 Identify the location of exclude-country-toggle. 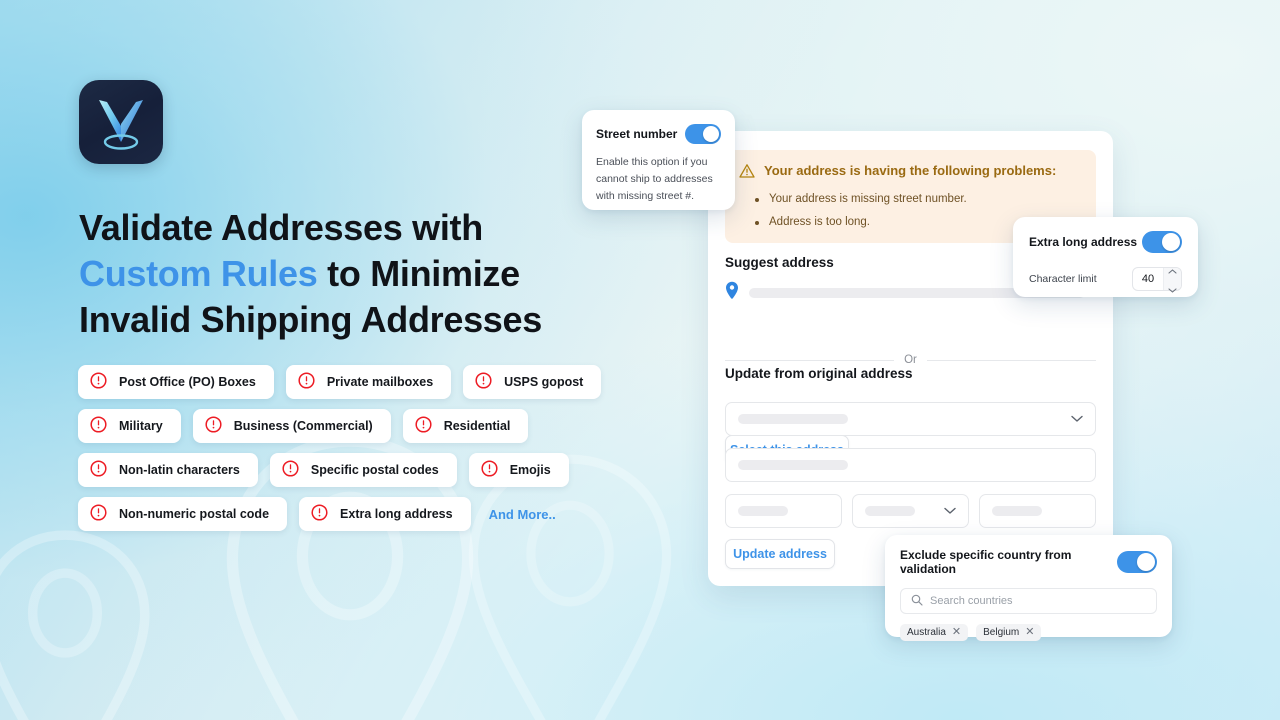
(1137, 562).